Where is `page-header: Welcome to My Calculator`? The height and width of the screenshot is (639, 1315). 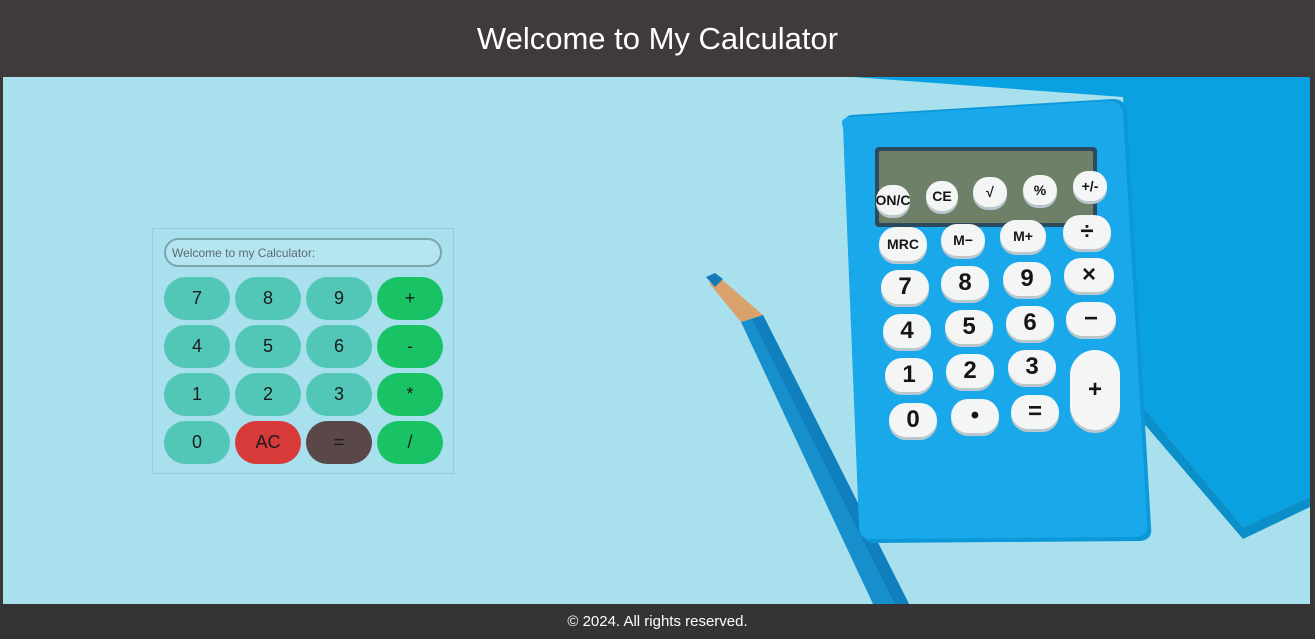 page-header: Welcome to My Calculator is located at coordinates (657, 38).